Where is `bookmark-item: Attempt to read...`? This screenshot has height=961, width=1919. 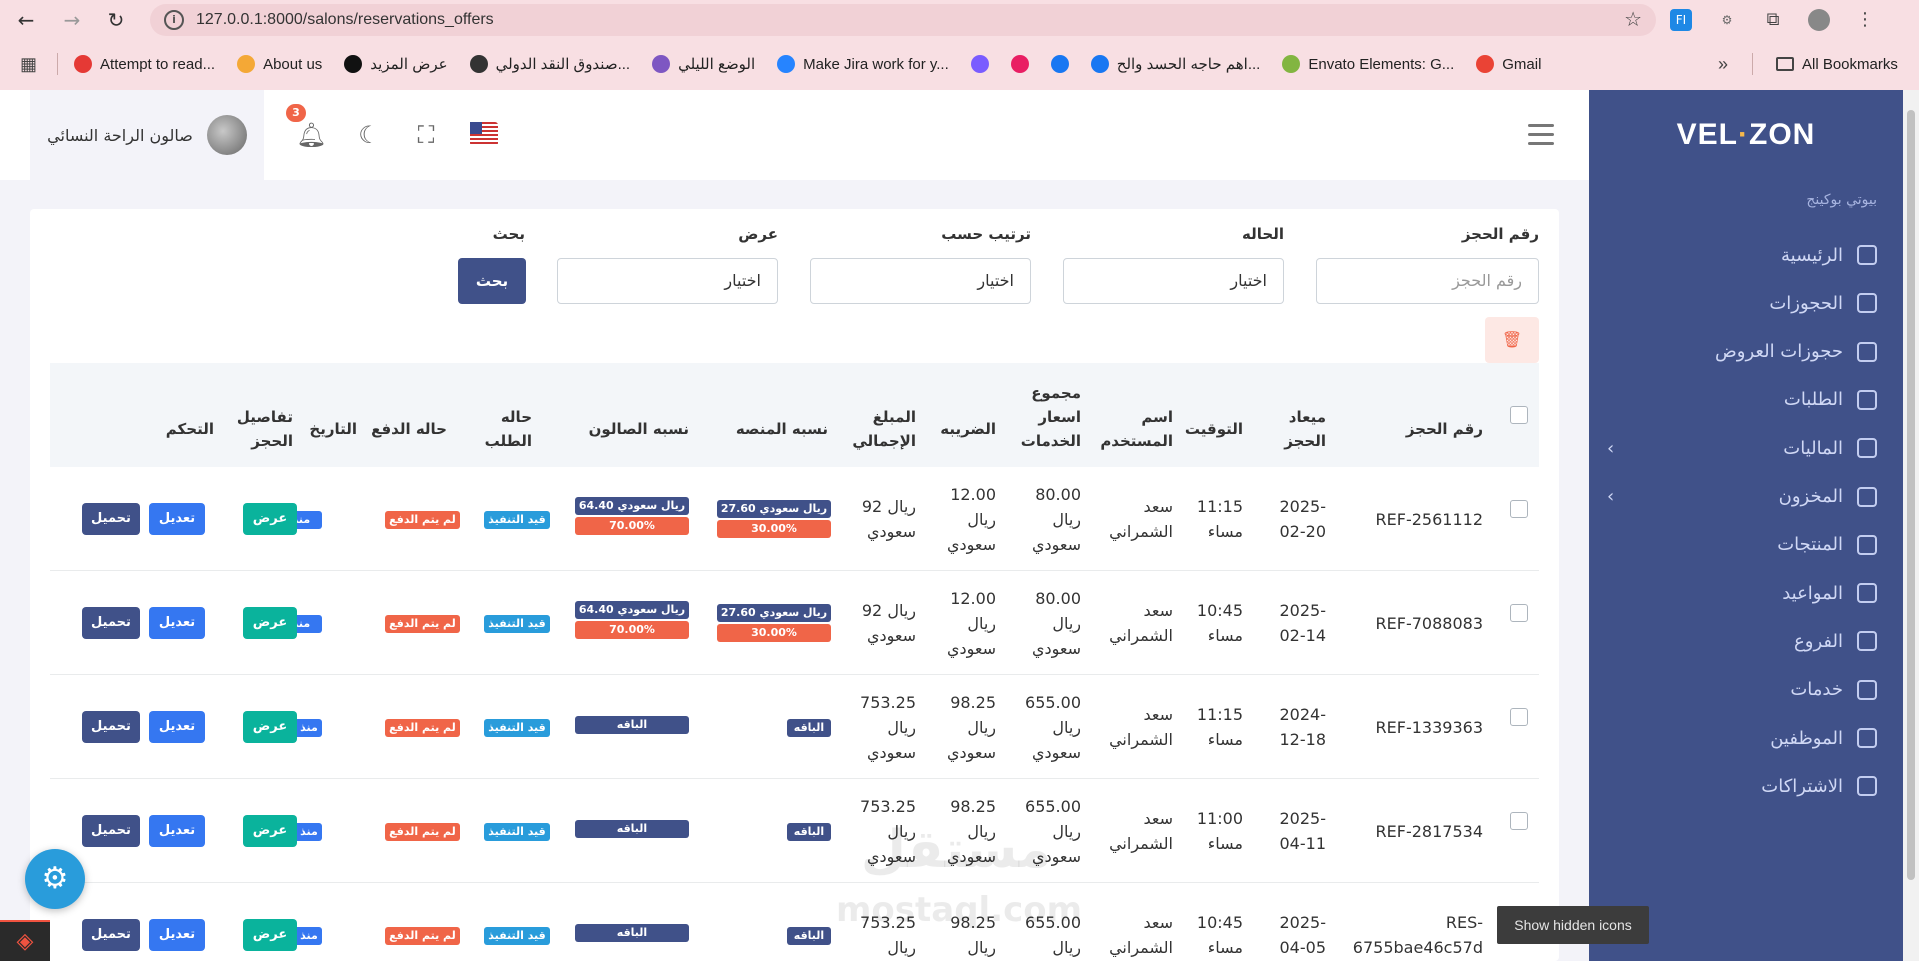 bookmark-item: Attempt to read... is located at coordinates (144, 64).